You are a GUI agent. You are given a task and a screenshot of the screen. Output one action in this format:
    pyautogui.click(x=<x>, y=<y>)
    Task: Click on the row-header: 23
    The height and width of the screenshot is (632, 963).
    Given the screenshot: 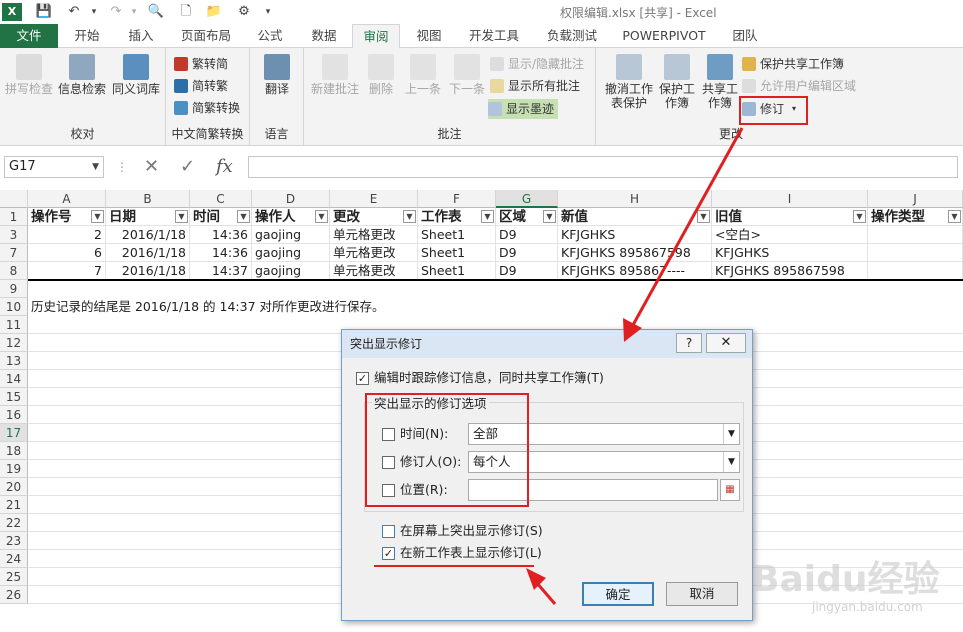 What is the action you would take?
    pyautogui.click(x=14, y=541)
    